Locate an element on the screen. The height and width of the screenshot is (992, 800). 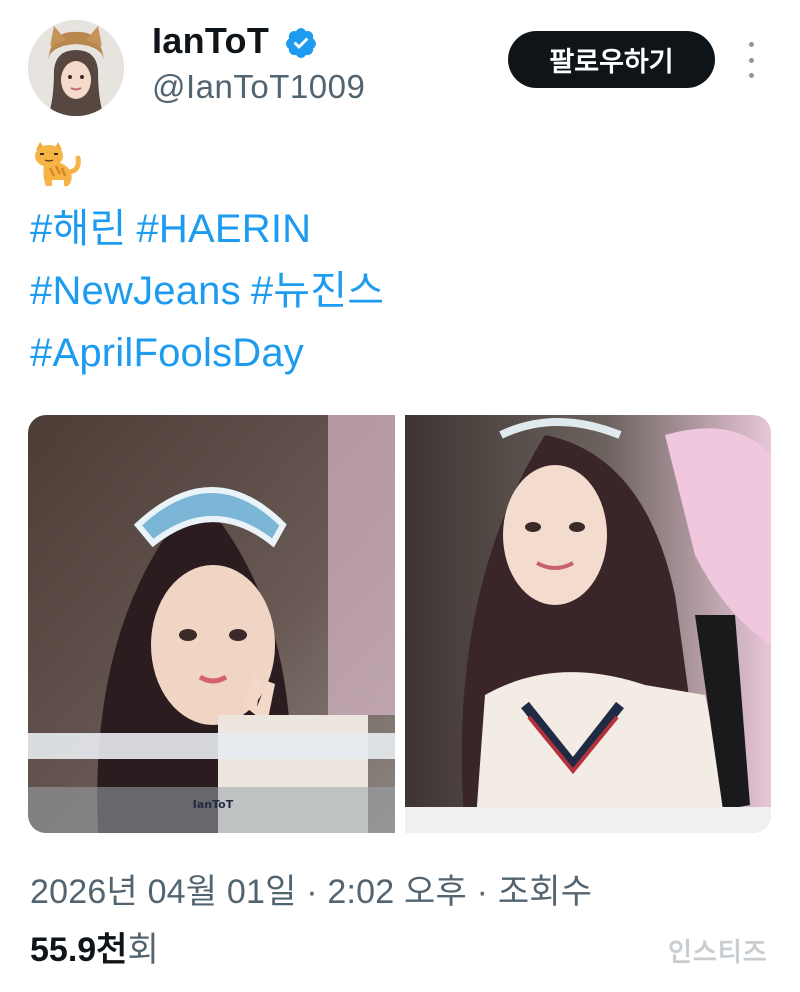
author-display-name: IanToT is located at coordinates (210, 41).